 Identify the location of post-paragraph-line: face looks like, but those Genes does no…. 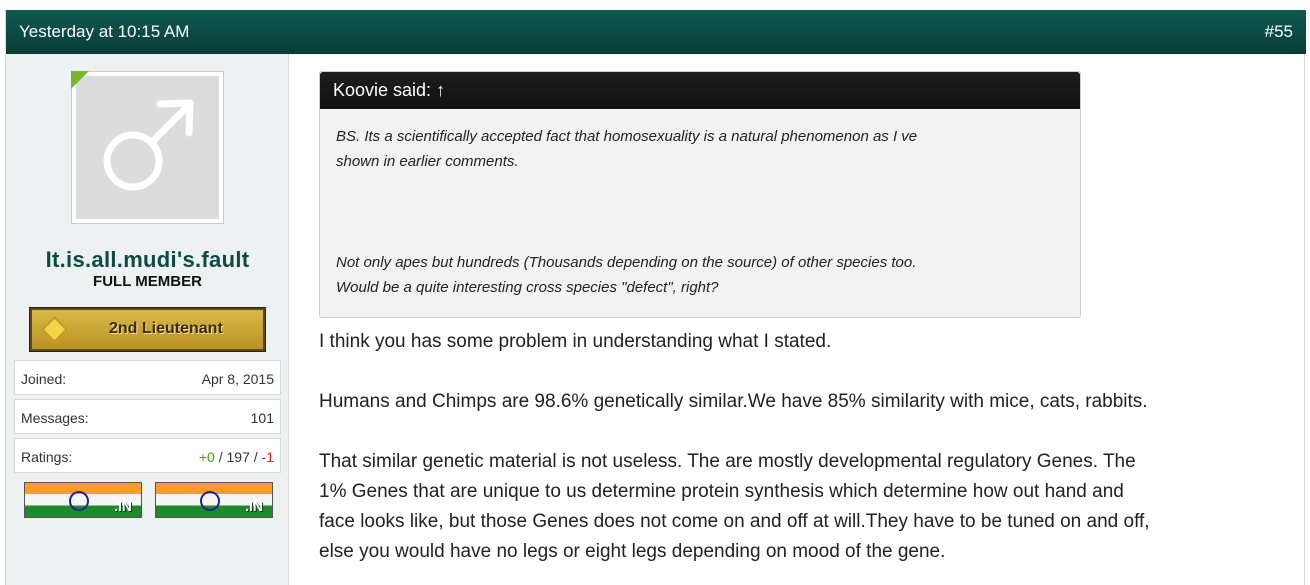
(734, 521).